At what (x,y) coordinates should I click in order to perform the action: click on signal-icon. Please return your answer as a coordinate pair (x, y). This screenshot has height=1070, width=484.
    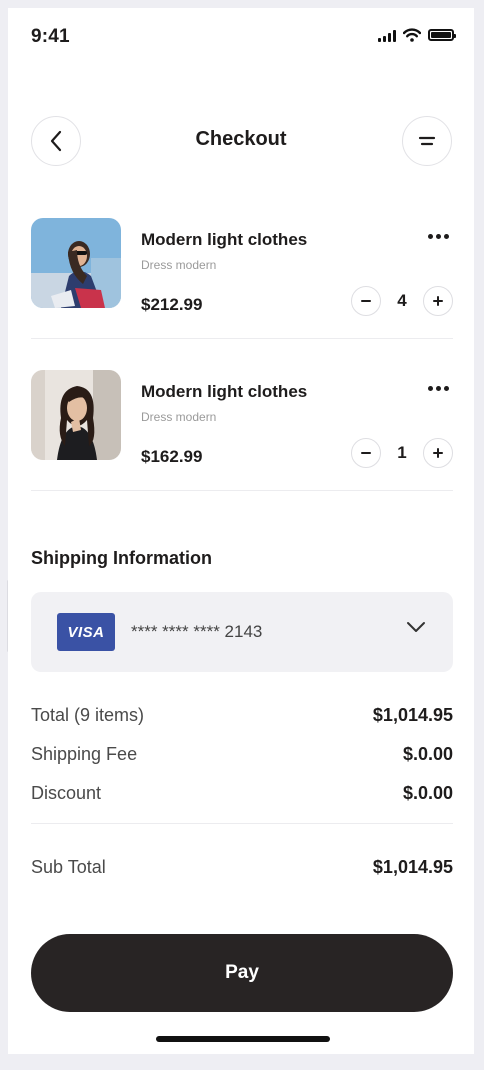
    Looking at the image, I should click on (387, 35).